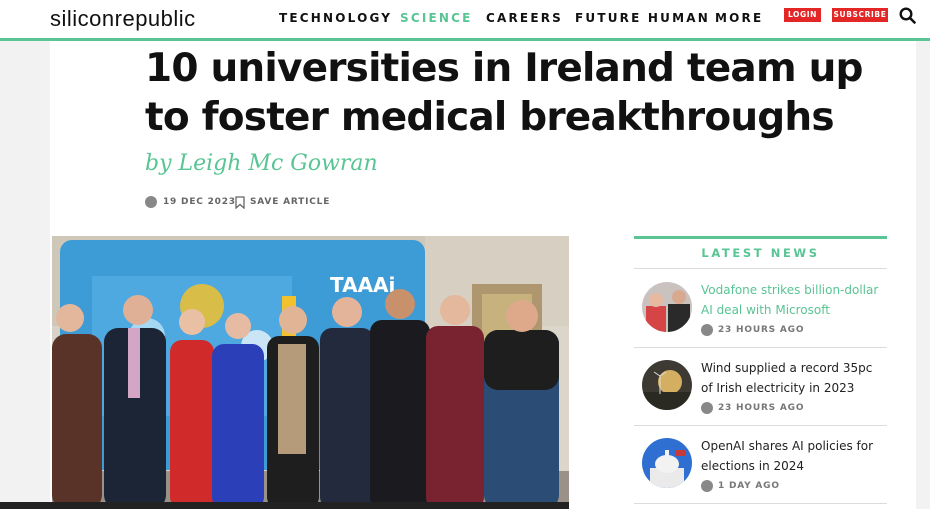 This screenshot has width=930, height=509. I want to click on news-time-3: 1 DAY AGO, so click(749, 486).